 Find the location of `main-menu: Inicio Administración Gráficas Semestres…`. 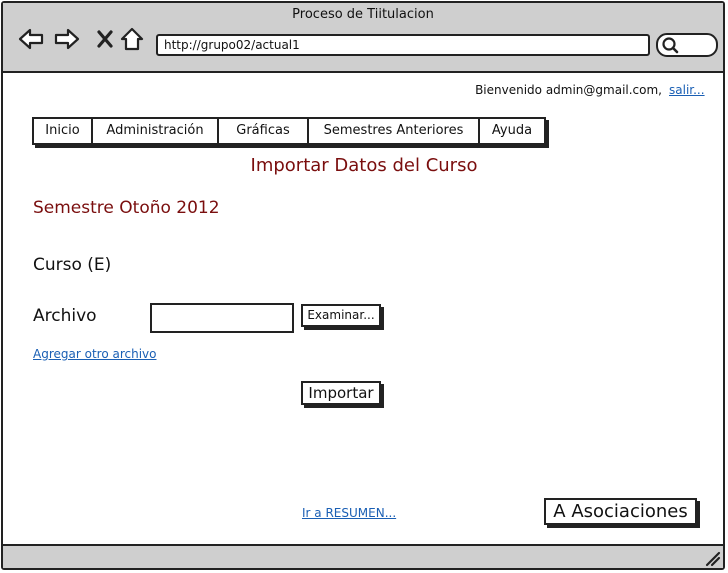

main-menu: Inicio Administración Gráficas Semestres… is located at coordinates (289, 131).